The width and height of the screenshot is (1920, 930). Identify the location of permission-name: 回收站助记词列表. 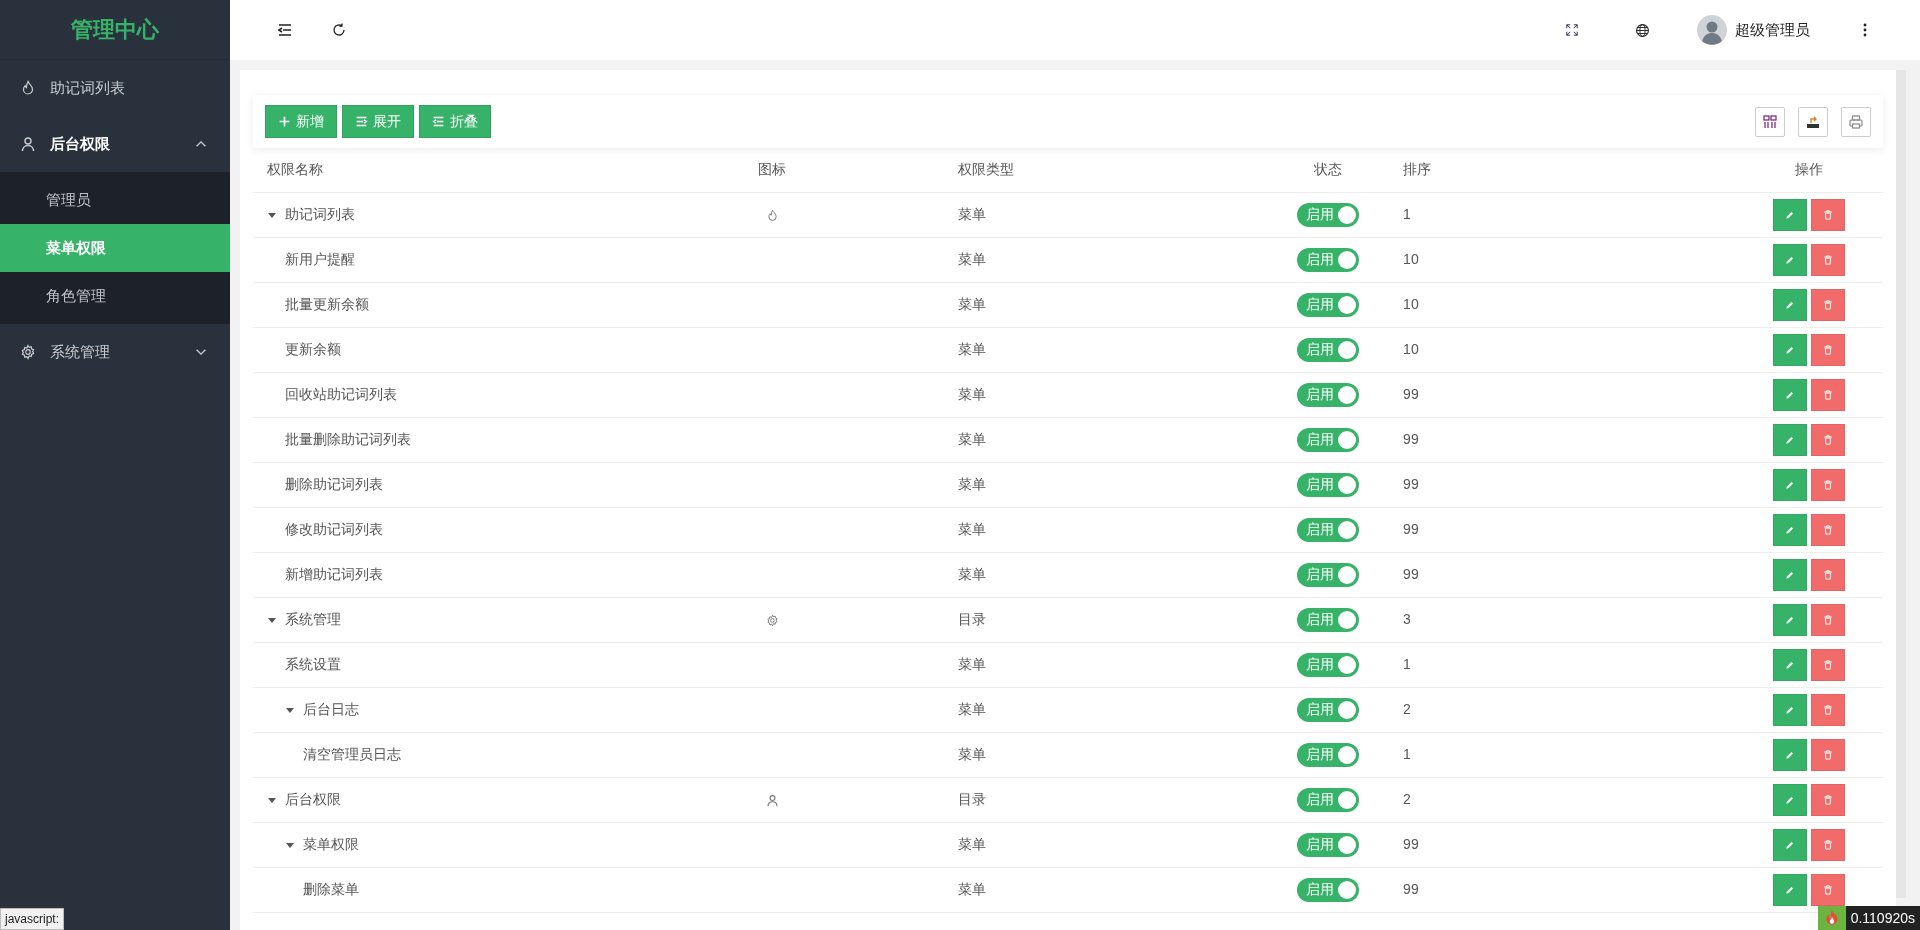
(341, 394).